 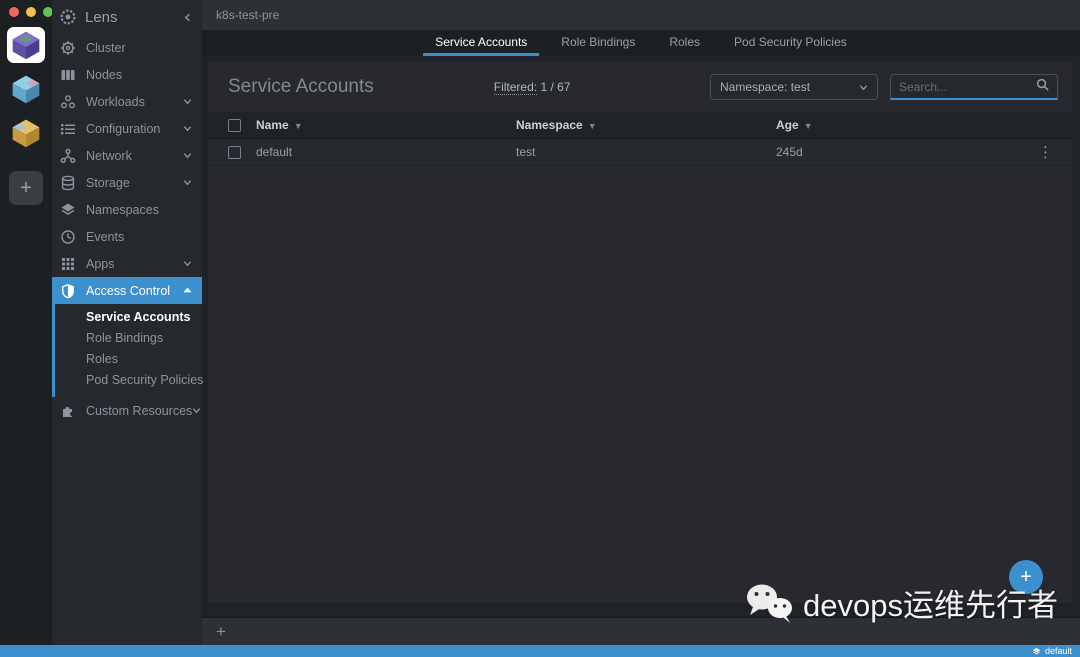 What do you see at coordinates (127, 47) in the screenshot?
I see `sidebar-item-cluster: Cluster` at bounding box center [127, 47].